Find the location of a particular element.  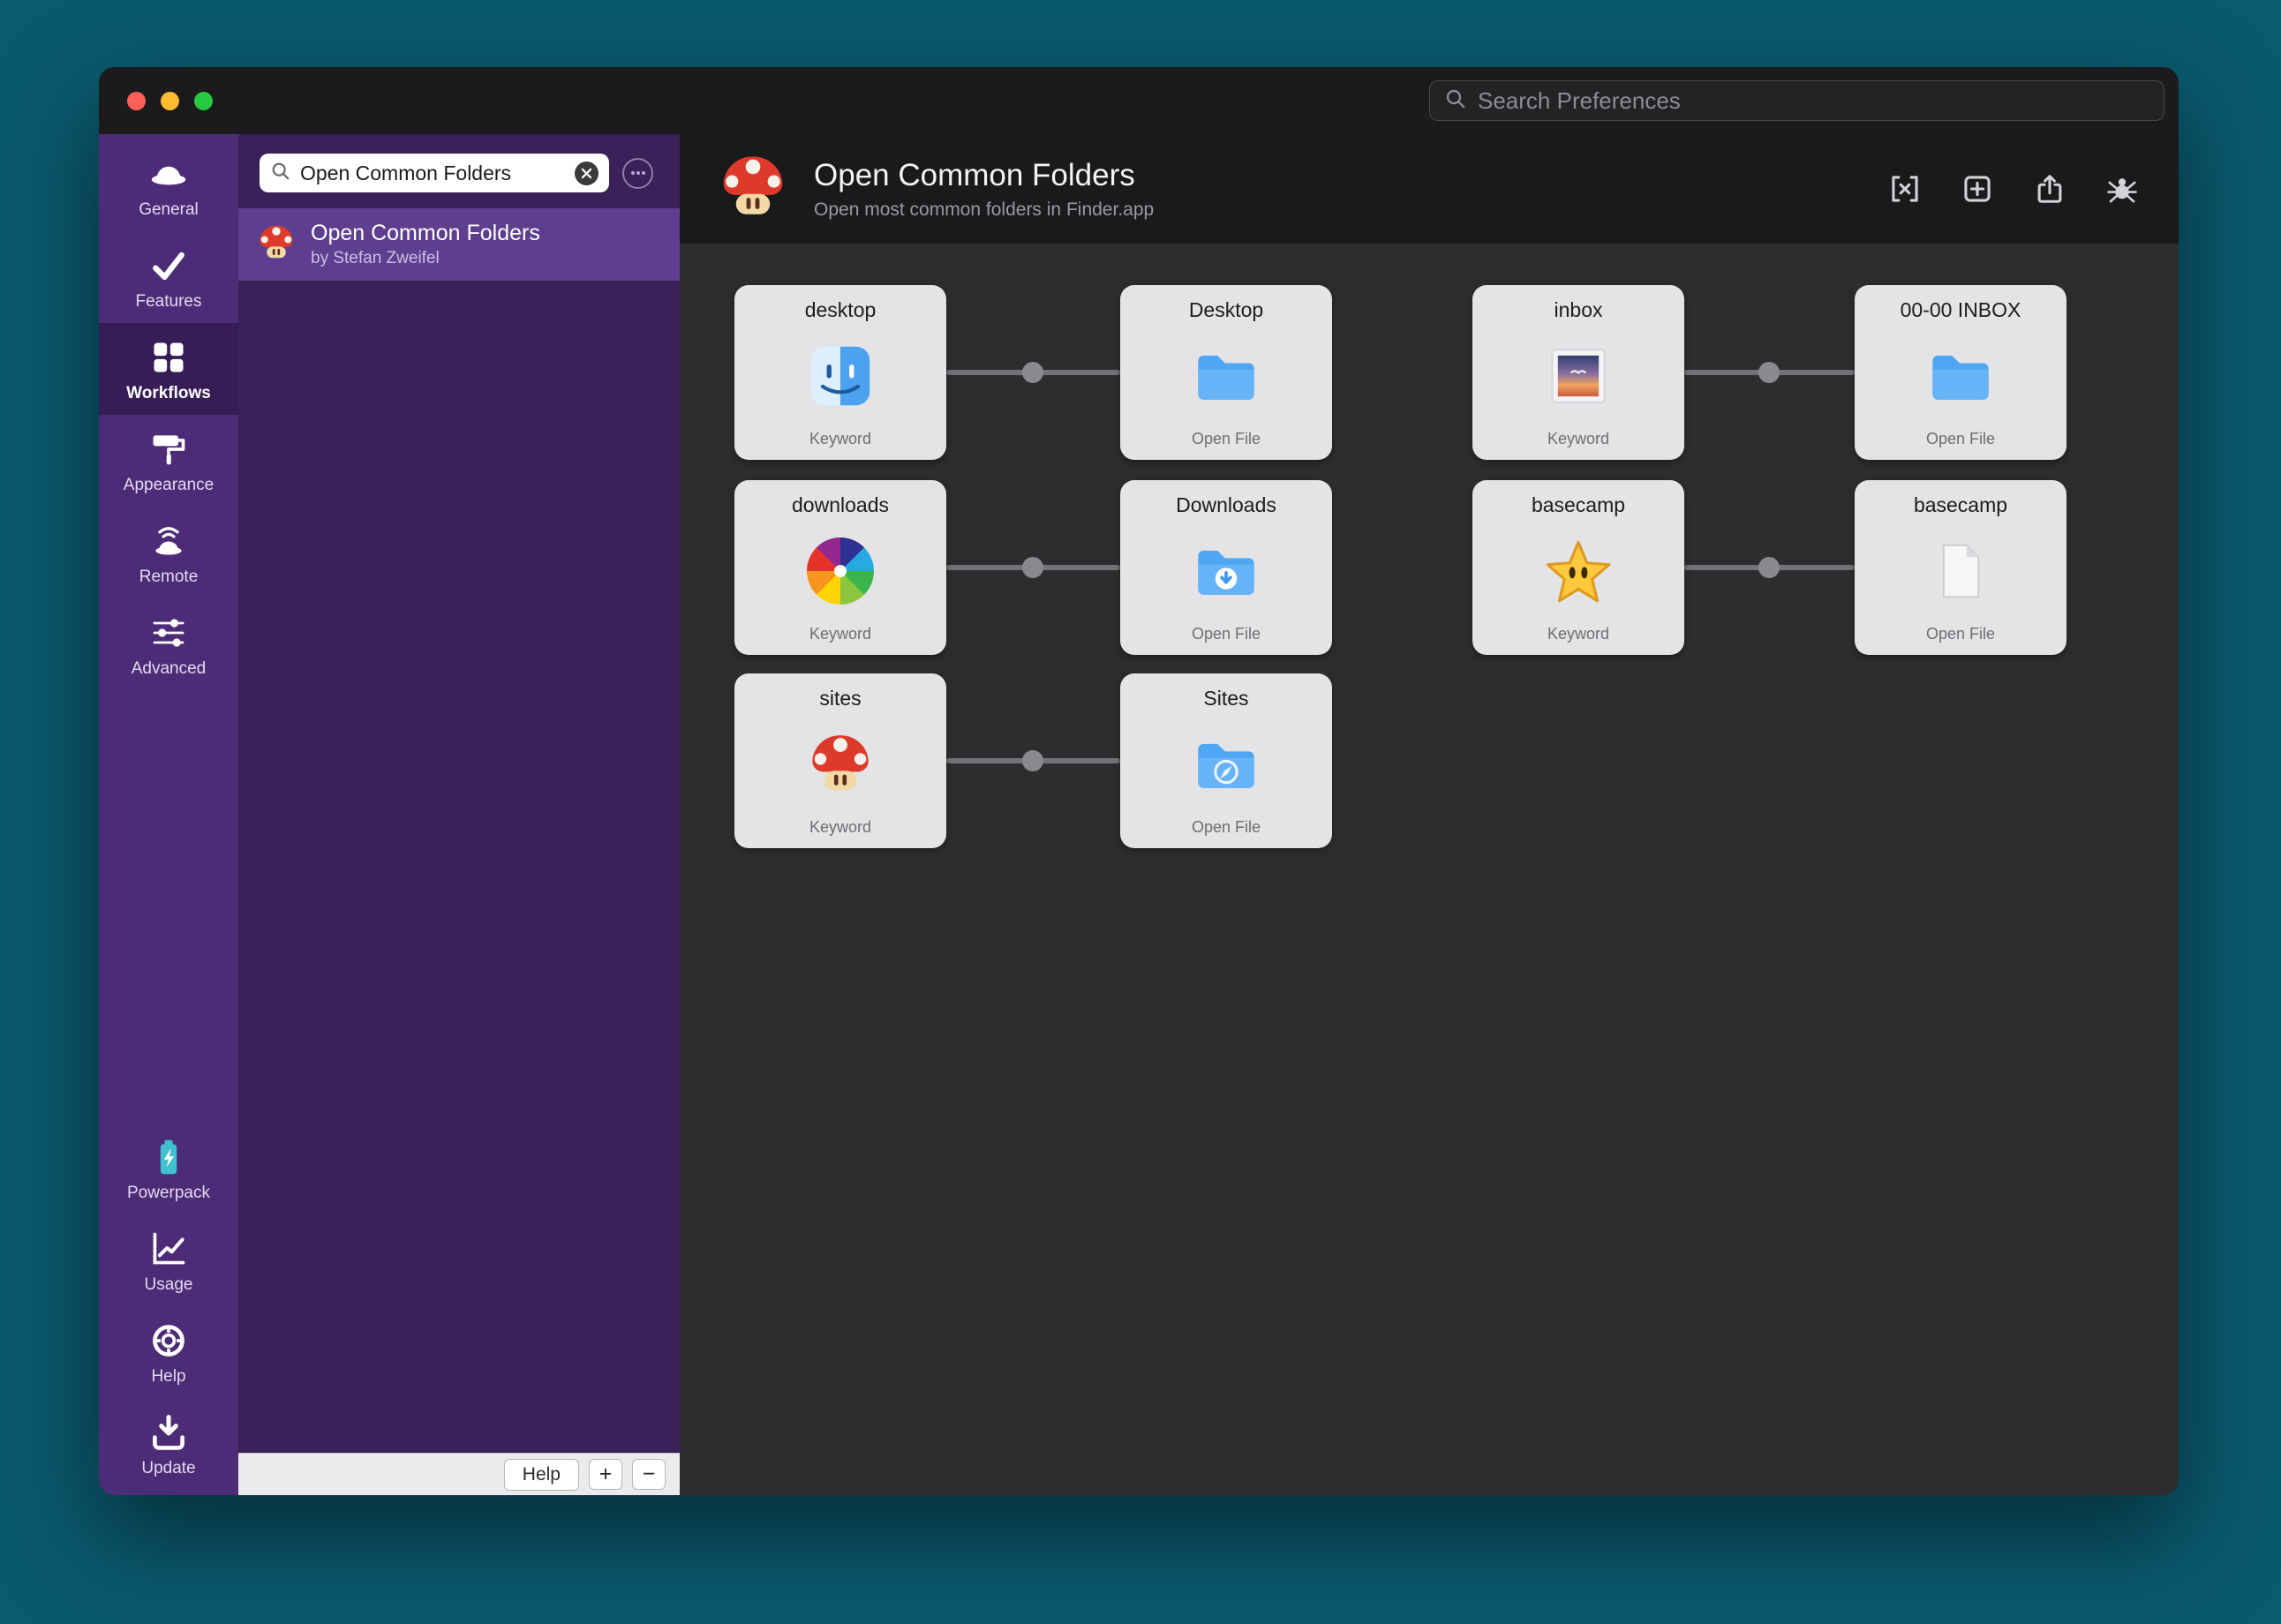

workflow-search-field is located at coordinates (434, 173).